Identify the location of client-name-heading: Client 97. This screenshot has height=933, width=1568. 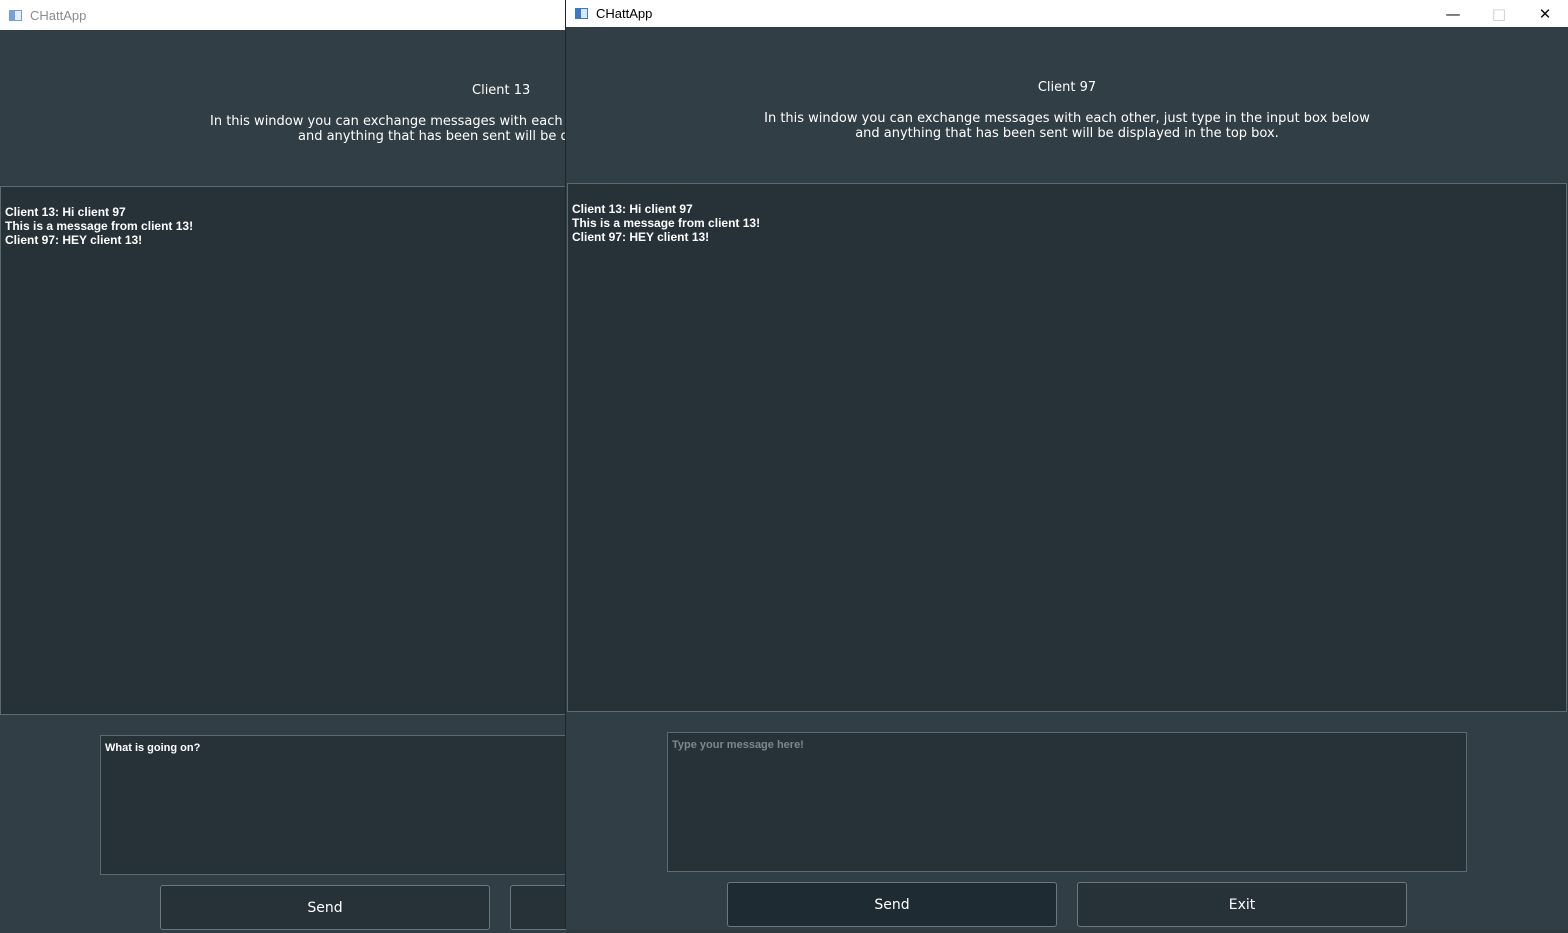
(1067, 87).